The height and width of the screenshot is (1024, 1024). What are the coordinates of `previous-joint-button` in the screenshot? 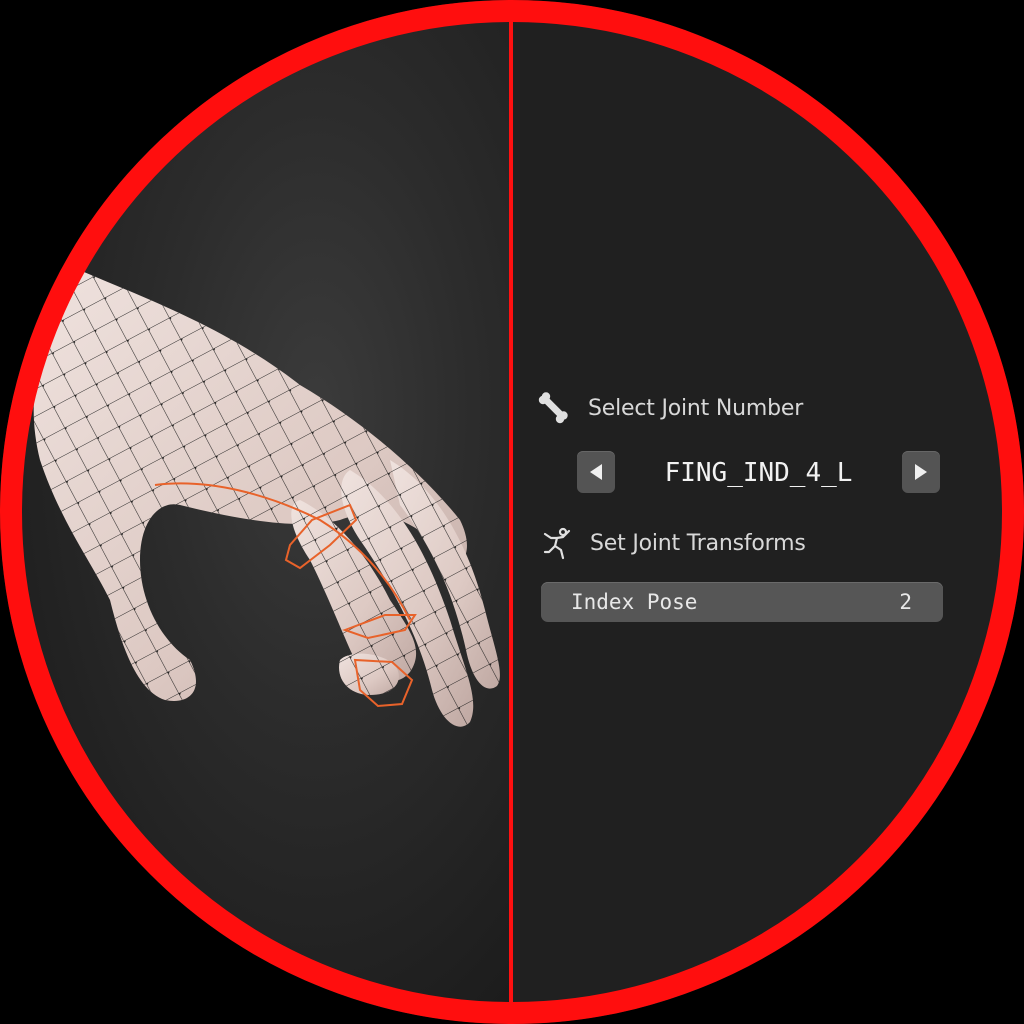 It's located at (596, 472).